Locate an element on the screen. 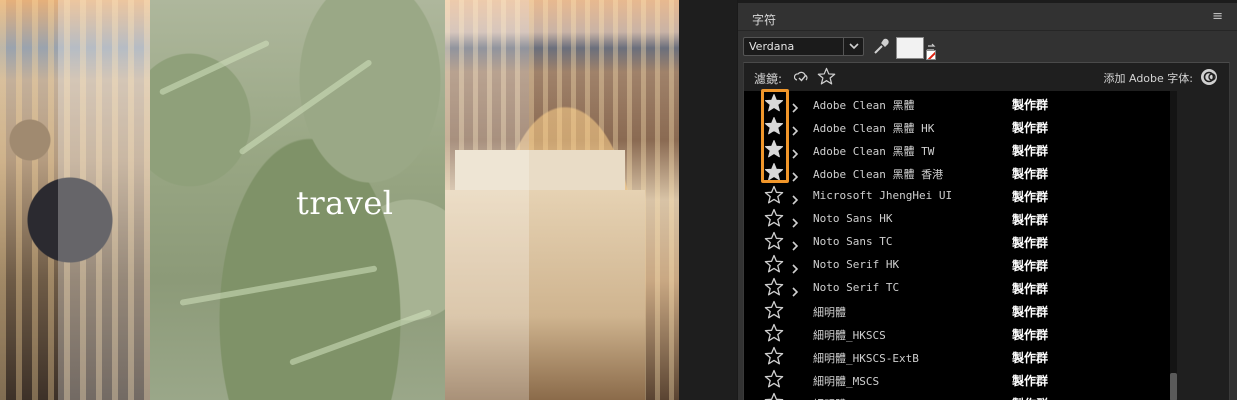 This screenshot has height=400, width=1237. font-list-row: 細明體_MSCS-ExtB 製作群 is located at coordinates (957, 395).